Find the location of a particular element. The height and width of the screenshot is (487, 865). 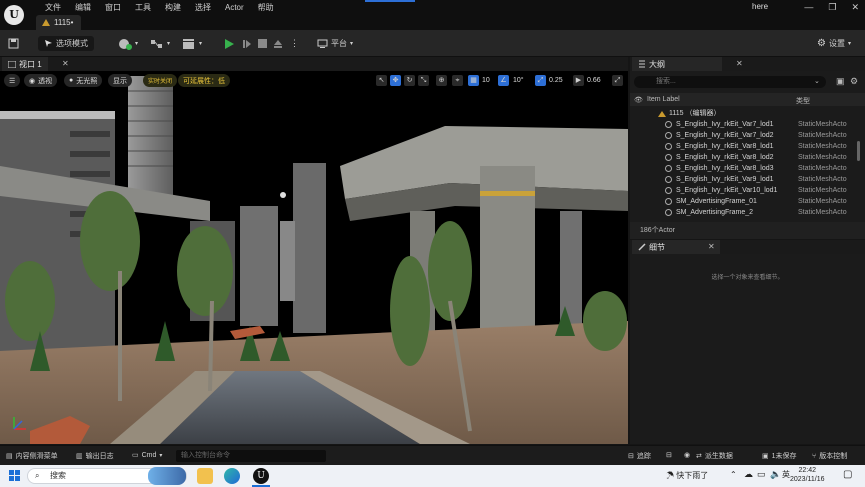

grid-snap-icon: ▦ is located at coordinates (473, 80).